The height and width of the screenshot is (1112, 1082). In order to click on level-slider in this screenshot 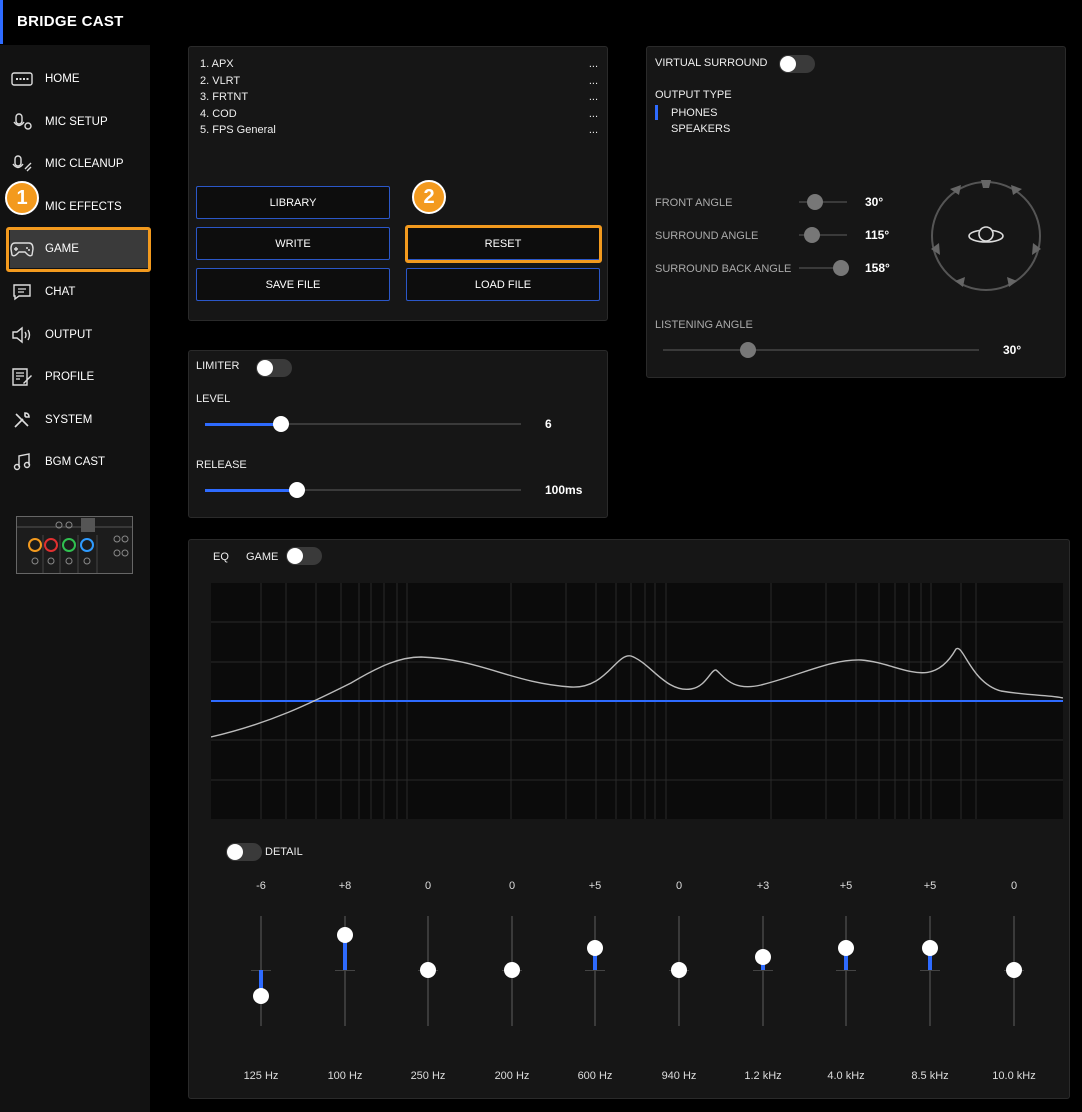, I will do `click(363, 424)`.